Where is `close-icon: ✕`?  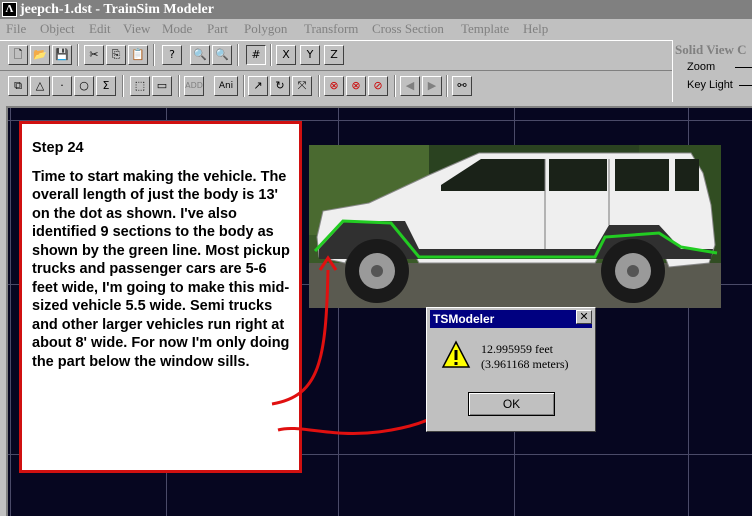 close-icon: ✕ is located at coordinates (584, 316).